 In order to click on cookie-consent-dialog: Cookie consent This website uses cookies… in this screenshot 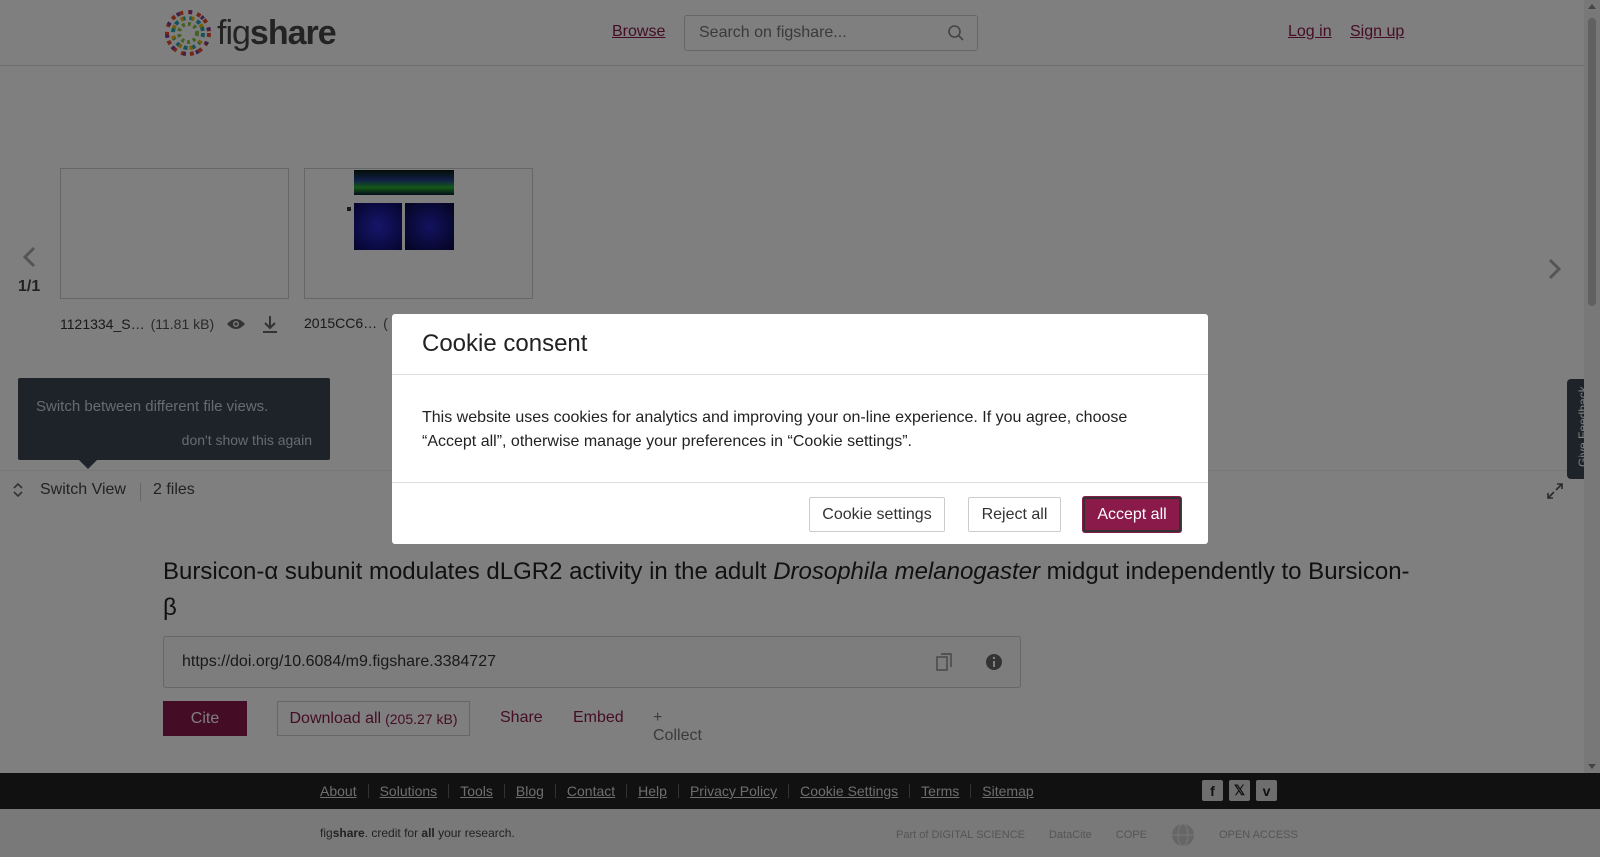, I will do `click(800, 429)`.